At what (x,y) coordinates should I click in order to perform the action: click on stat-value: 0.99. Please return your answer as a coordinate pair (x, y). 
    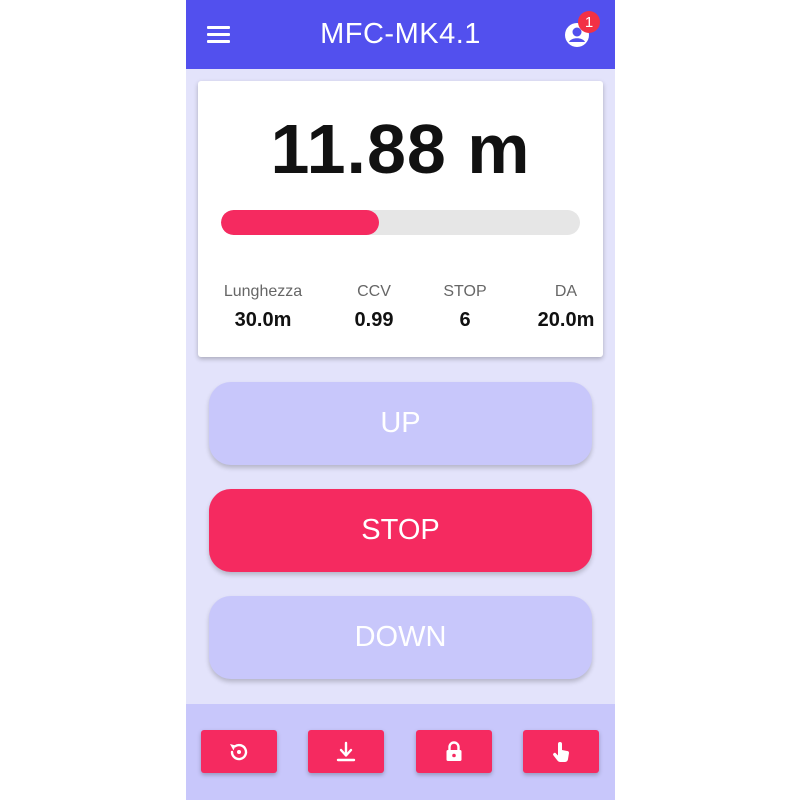
    Looking at the image, I should click on (374, 320).